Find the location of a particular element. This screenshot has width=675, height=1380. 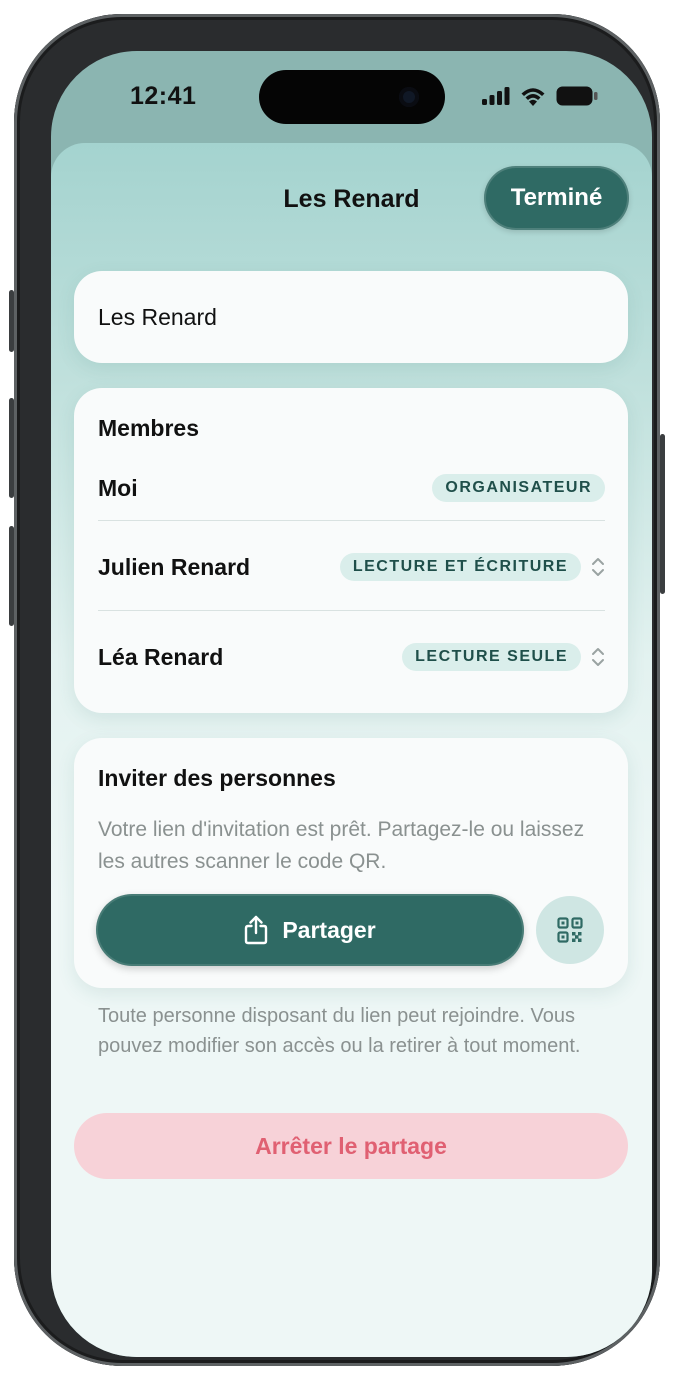

role-selector: LECTURE SEULE is located at coordinates (491, 657).